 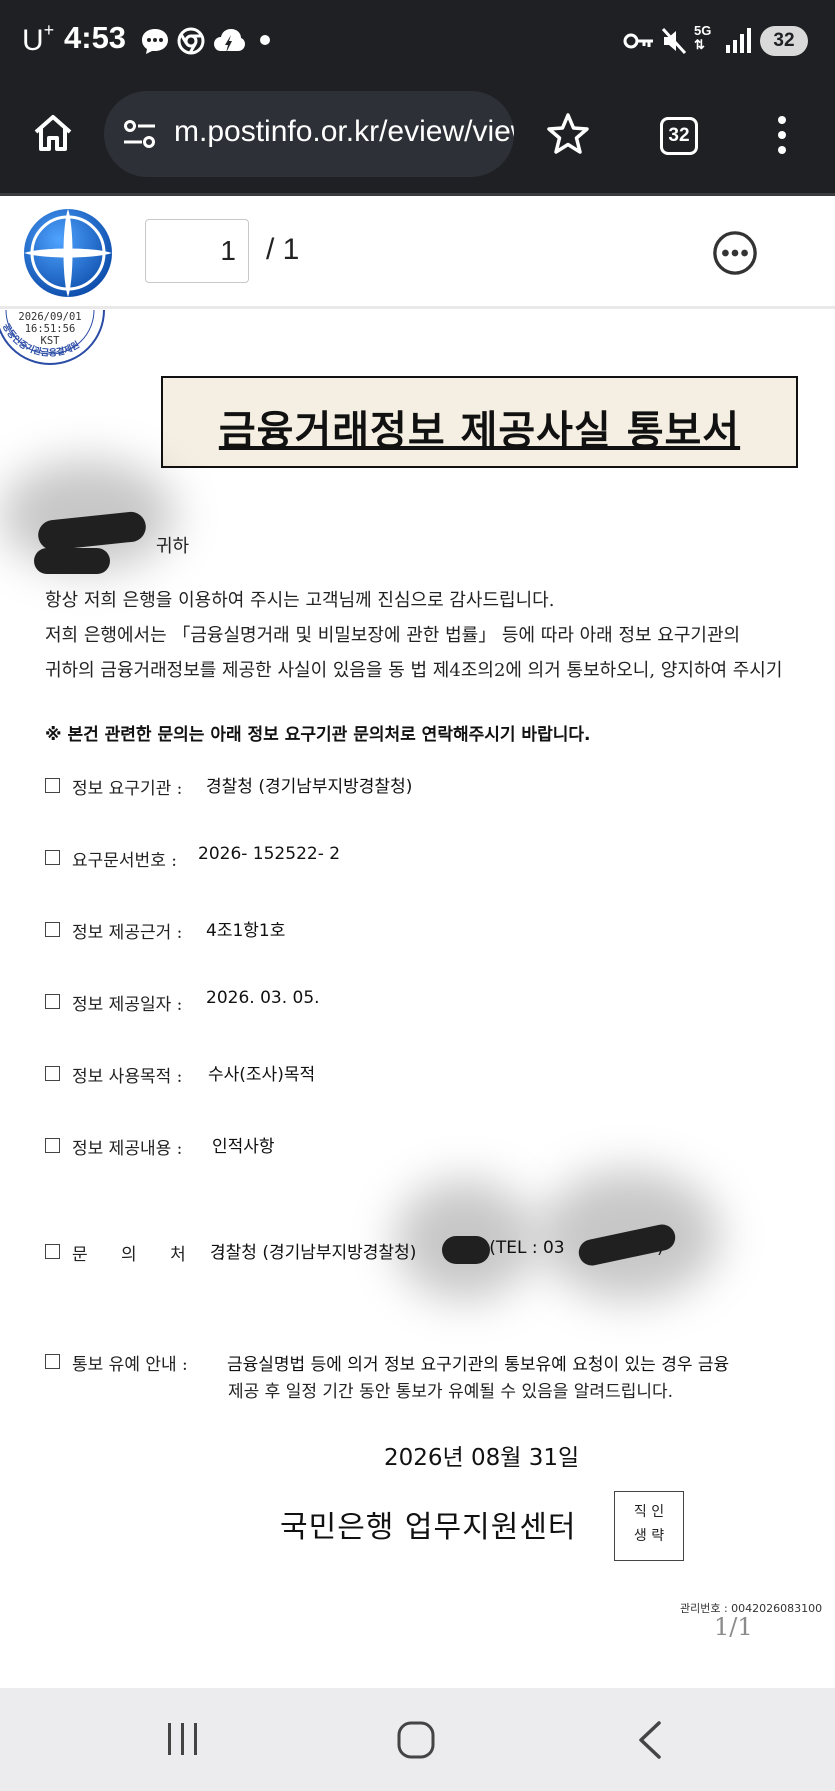 I want to click on url-text: m.postinfo.or.kr/eview/view, so click(x=344, y=131).